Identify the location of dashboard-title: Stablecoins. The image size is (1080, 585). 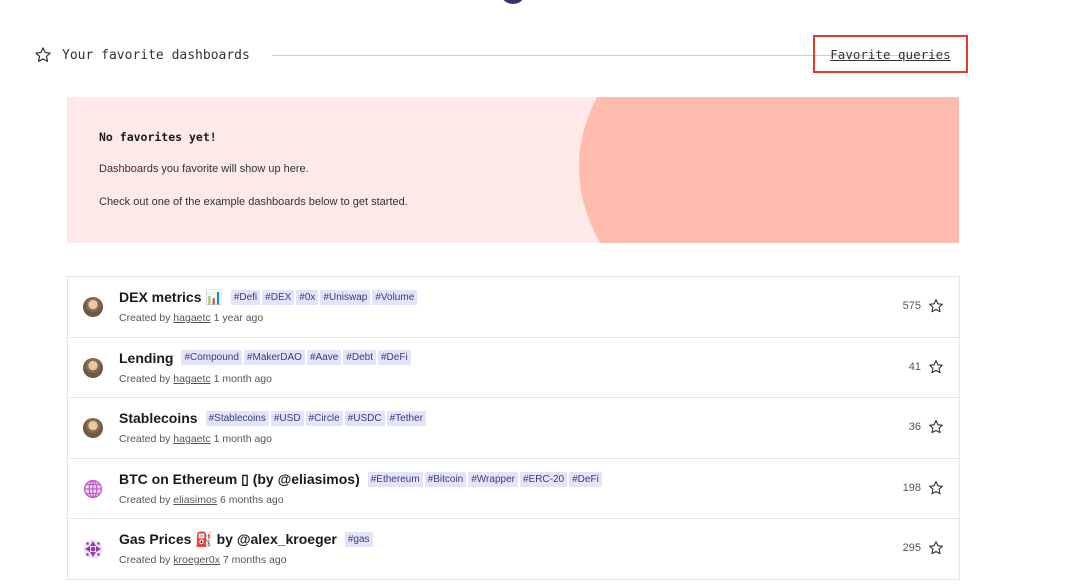
(158, 418).